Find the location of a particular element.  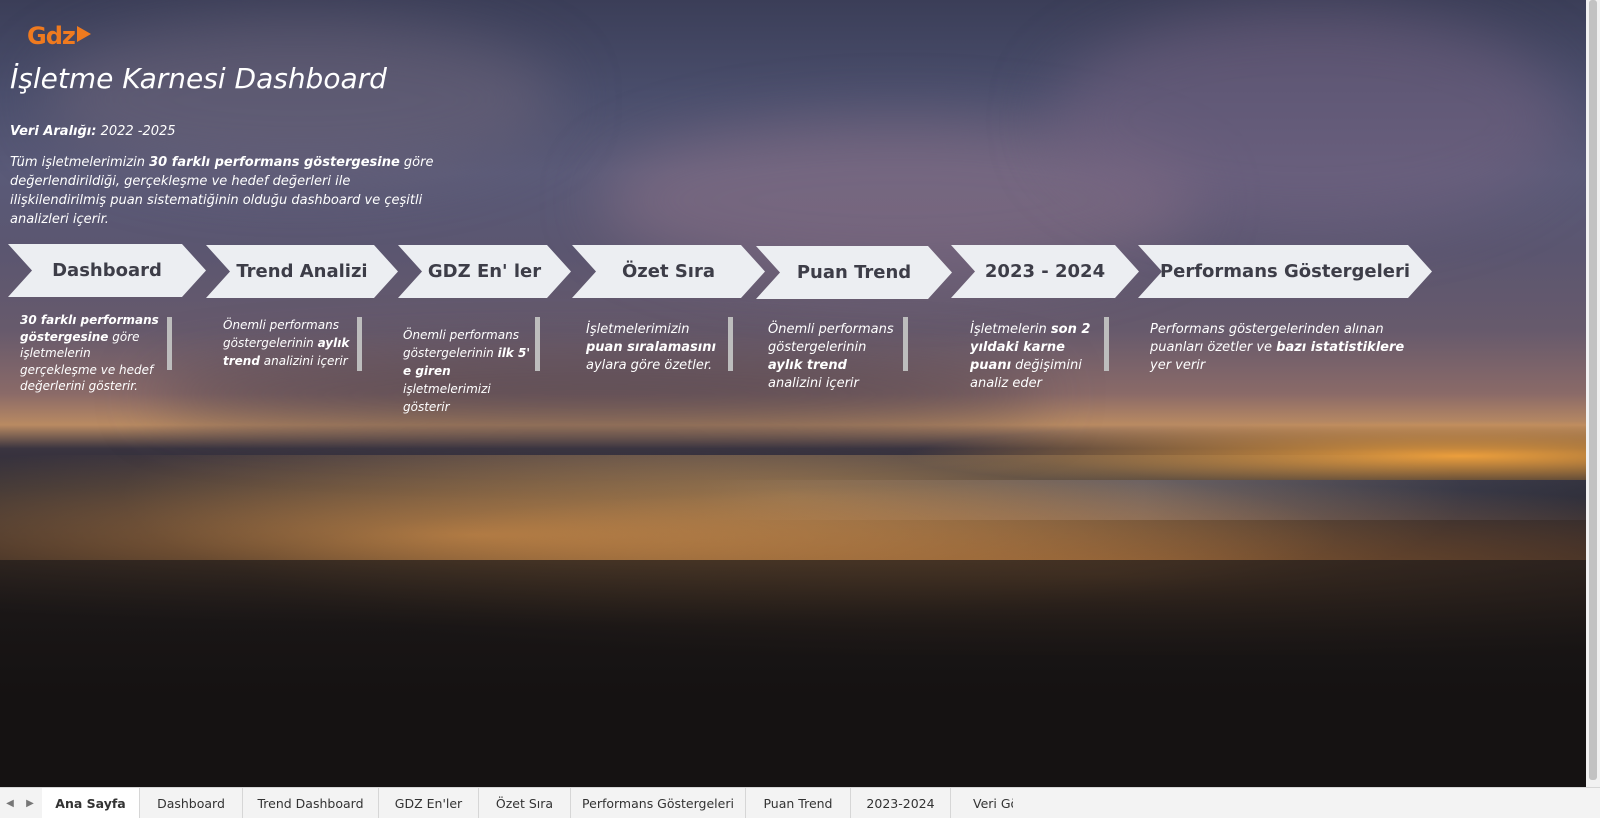

page-title: İşletme Karnesi Dashboard is located at coordinates (198, 78).